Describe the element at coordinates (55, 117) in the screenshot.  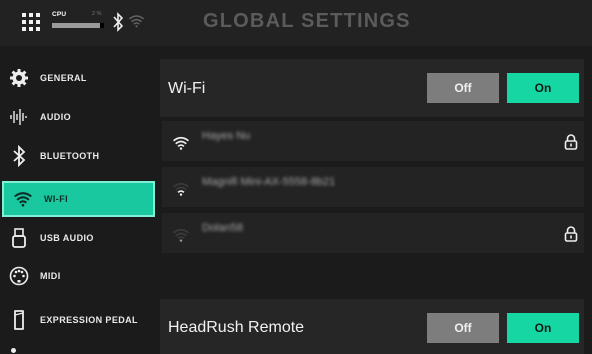
I see `sidebar-item-label: AUDIO` at that location.